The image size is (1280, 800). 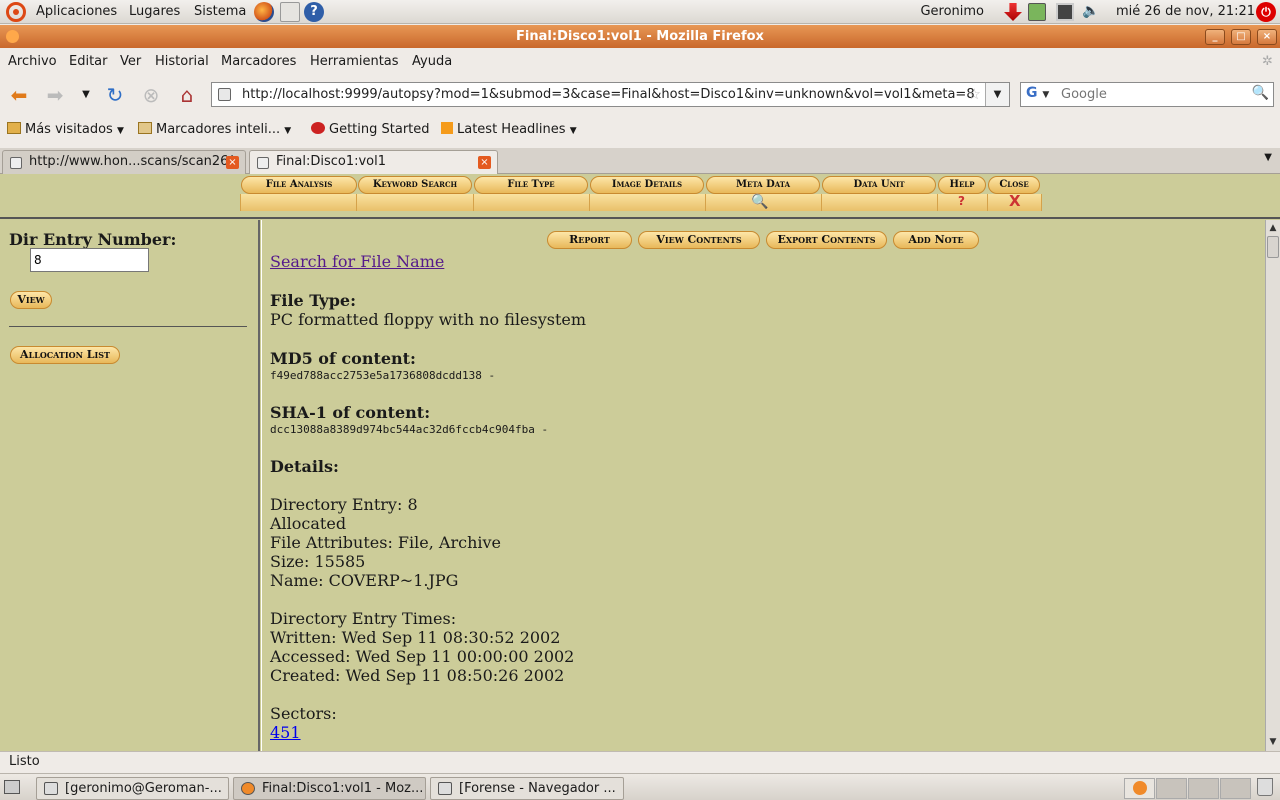 What do you see at coordinates (32, 61) in the screenshot?
I see `menu-archivo: Archivo` at bounding box center [32, 61].